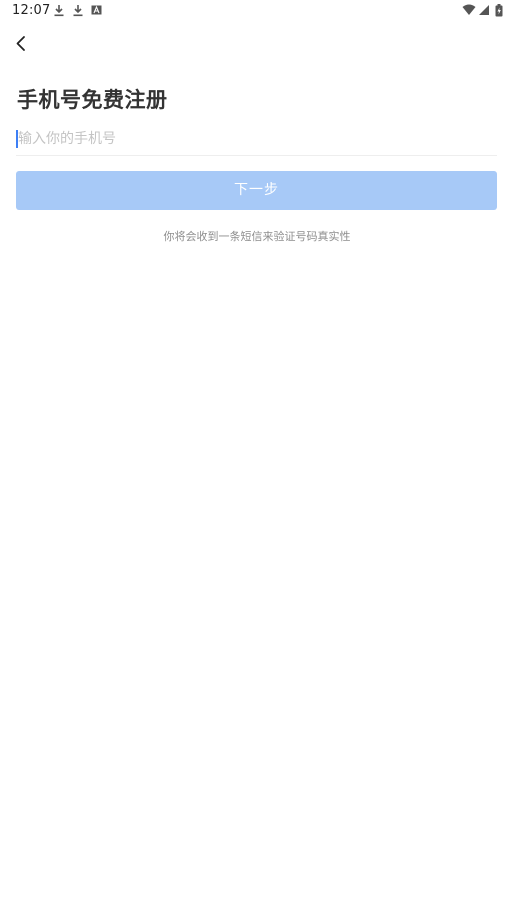 This screenshot has width=514, height=915. I want to click on signal-icon, so click(484, 10).